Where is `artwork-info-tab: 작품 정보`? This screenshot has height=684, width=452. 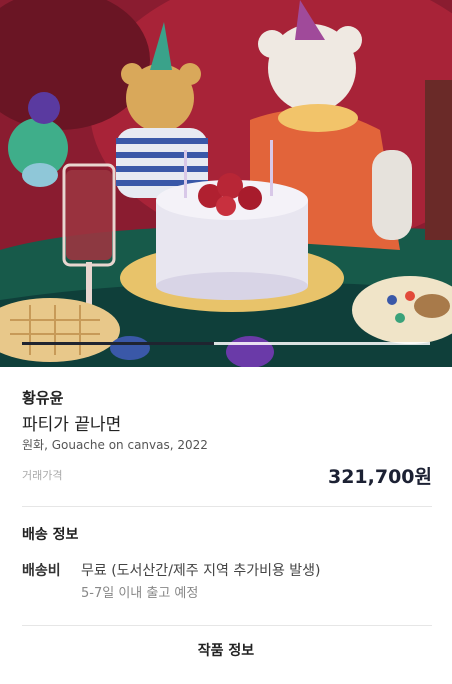
artwork-info-tab: 작품 정보 is located at coordinates (226, 650).